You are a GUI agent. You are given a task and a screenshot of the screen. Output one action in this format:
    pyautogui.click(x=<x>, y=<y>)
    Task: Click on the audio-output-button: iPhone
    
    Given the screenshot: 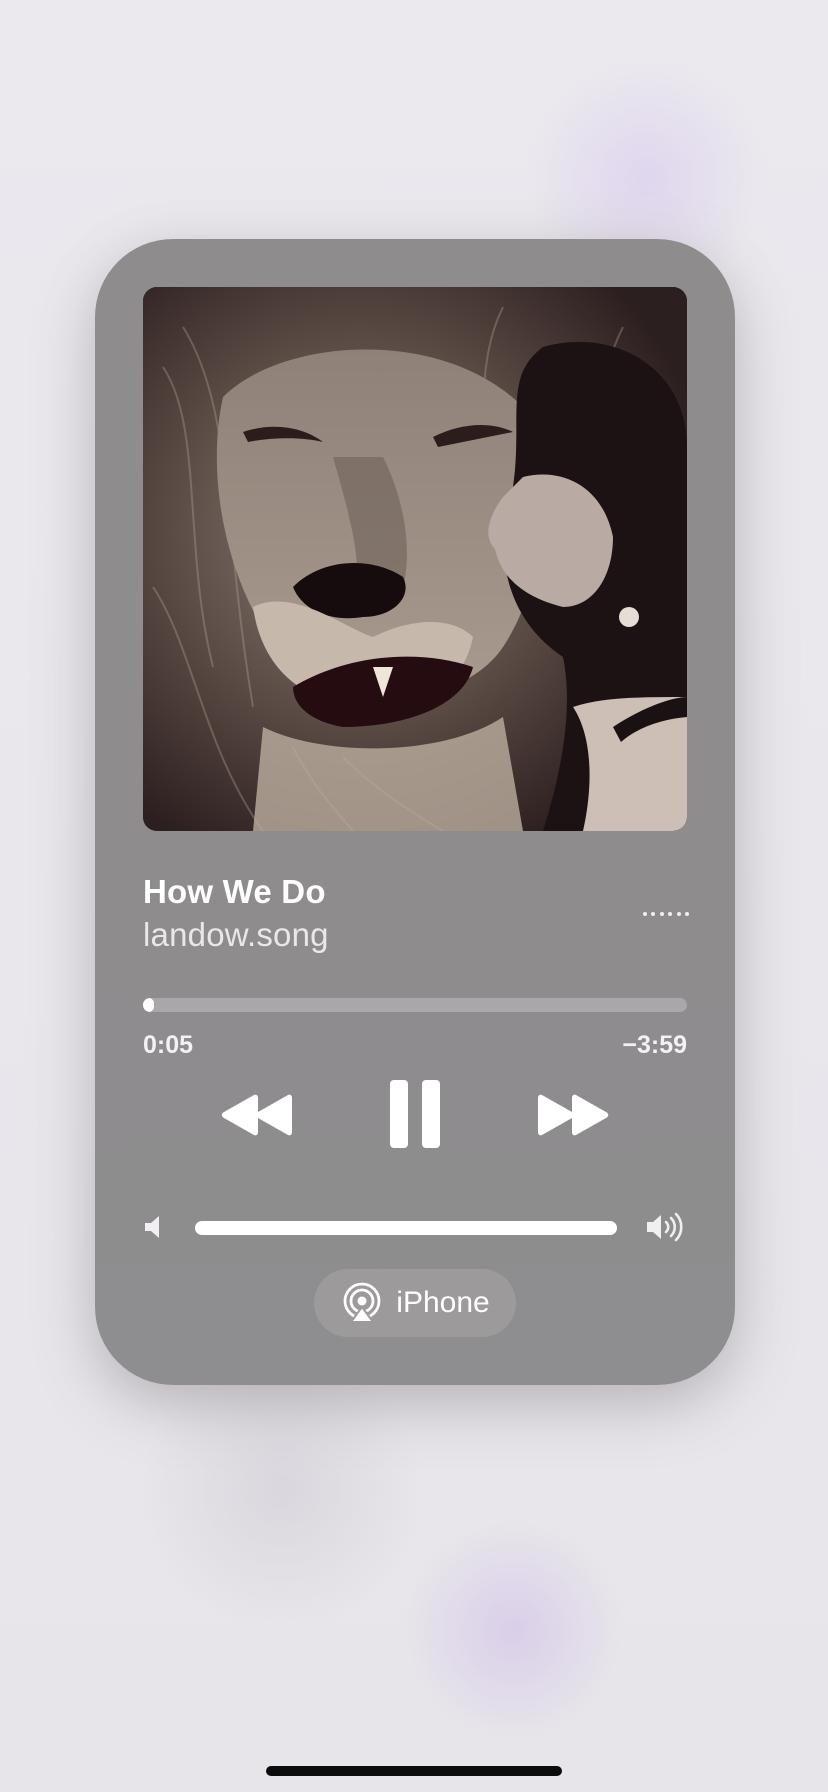 What is the action you would take?
    pyautogui.click(x=415, y=1303)
    